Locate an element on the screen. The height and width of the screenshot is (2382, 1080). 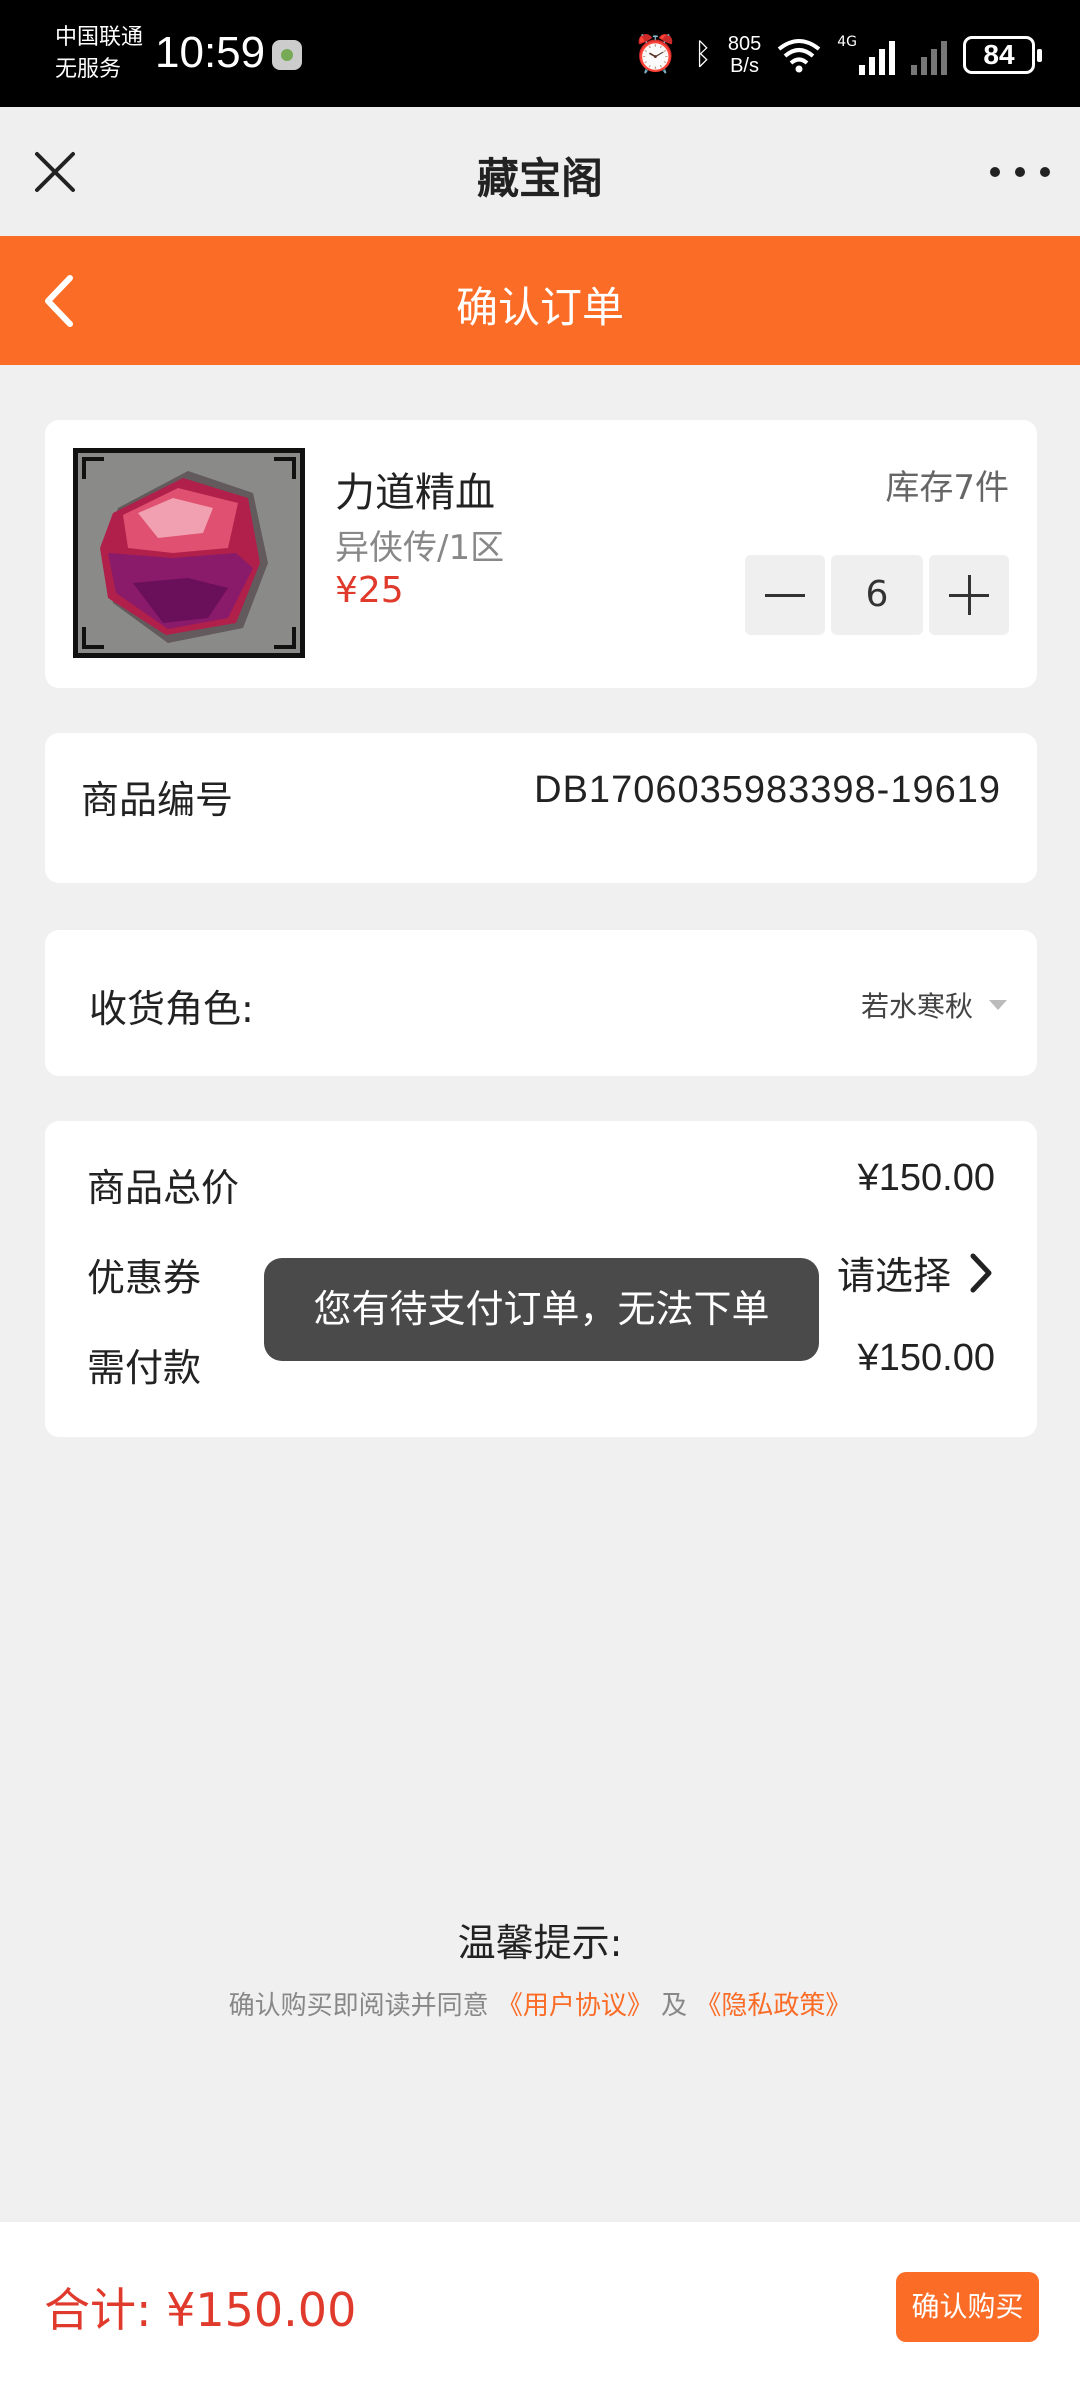
item-code-label: 商品编号 is located at coordinates (157, 800).